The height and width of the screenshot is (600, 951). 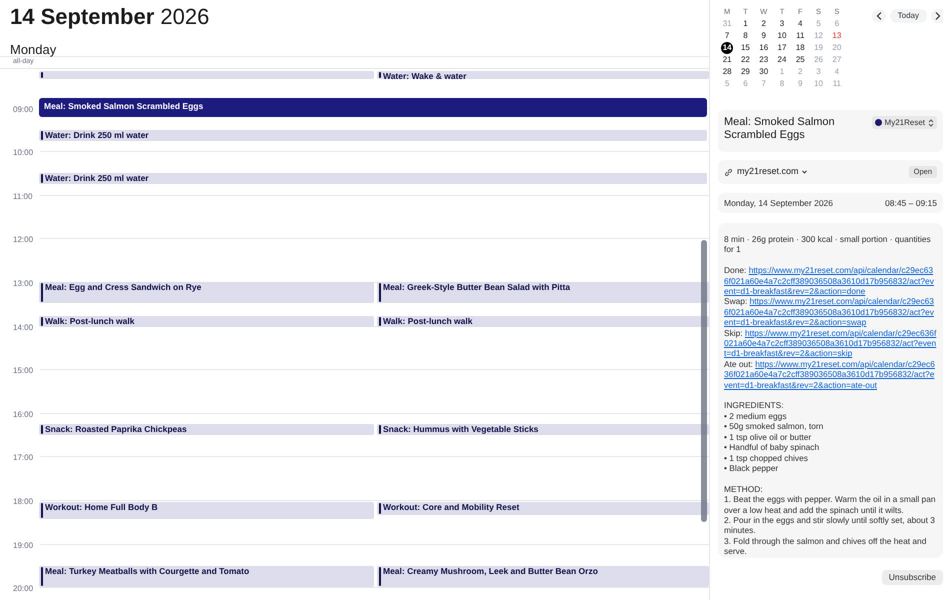 I want to click on weekday-label: Monday, so click(x=34, y=49).